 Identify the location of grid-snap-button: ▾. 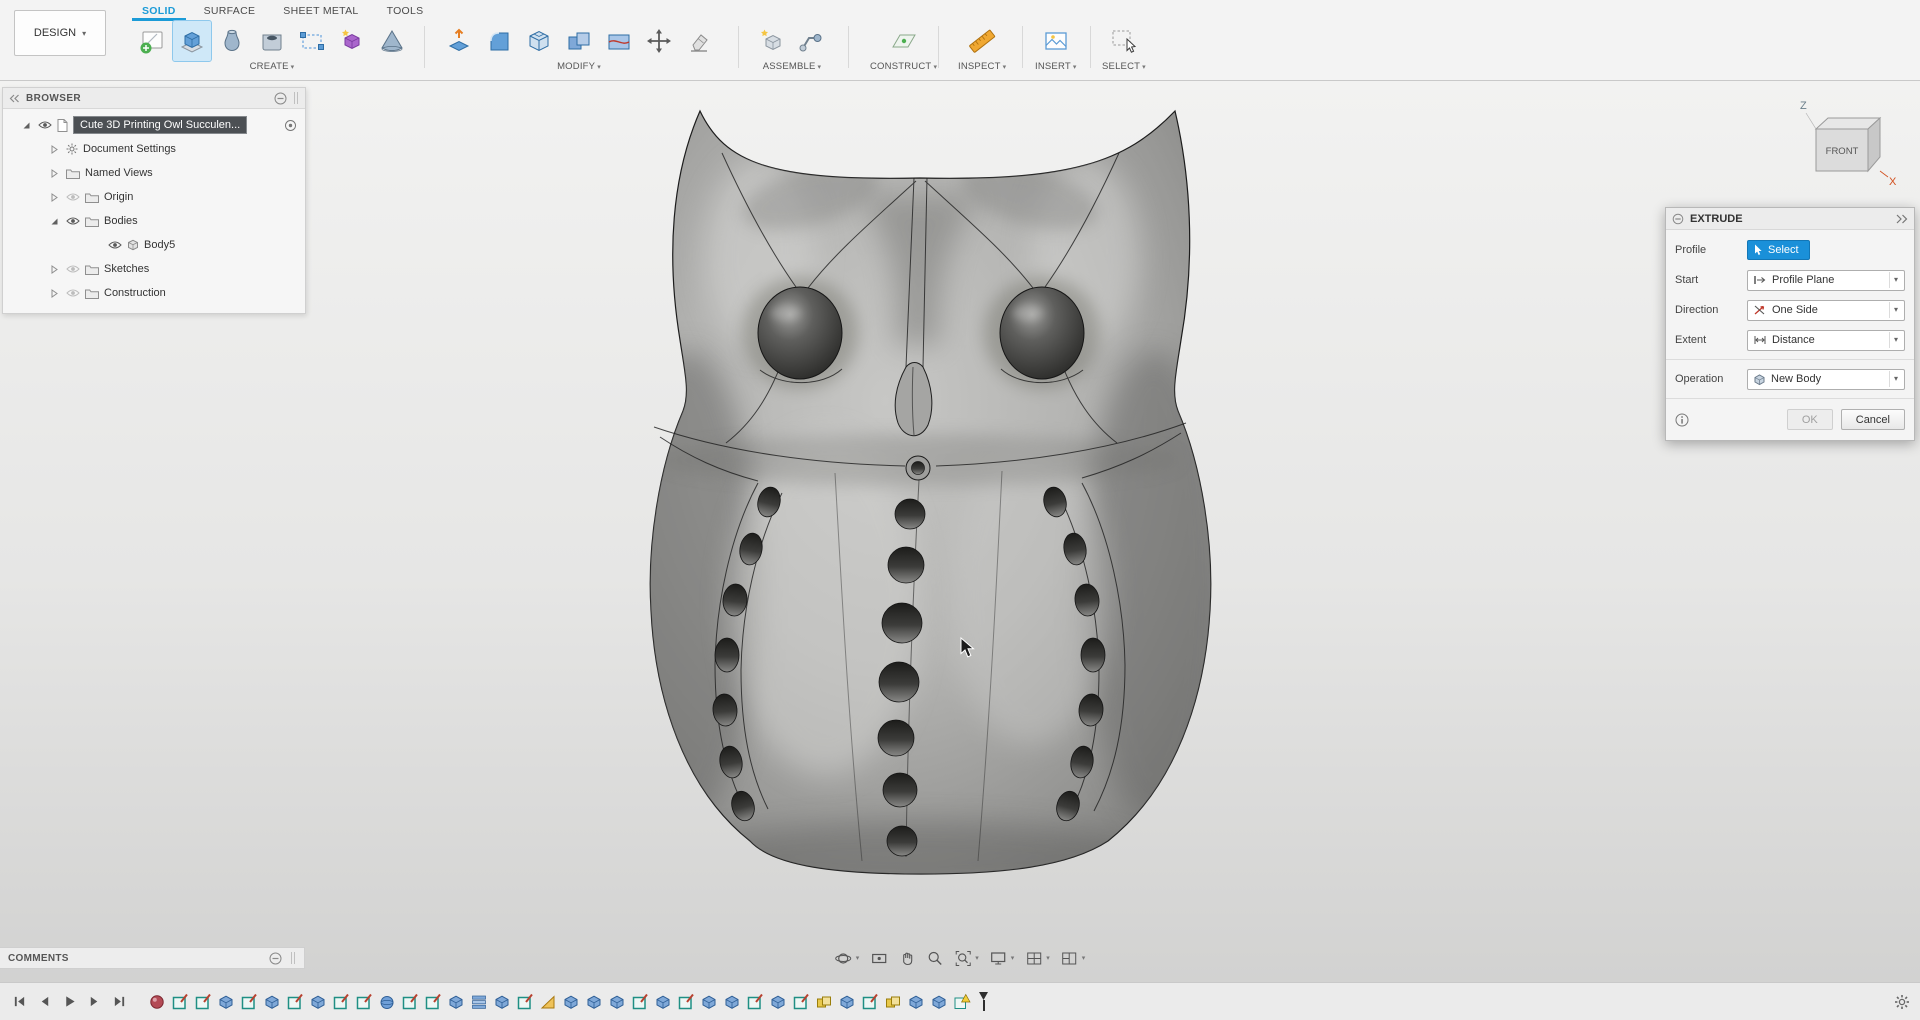
(1037, 958).